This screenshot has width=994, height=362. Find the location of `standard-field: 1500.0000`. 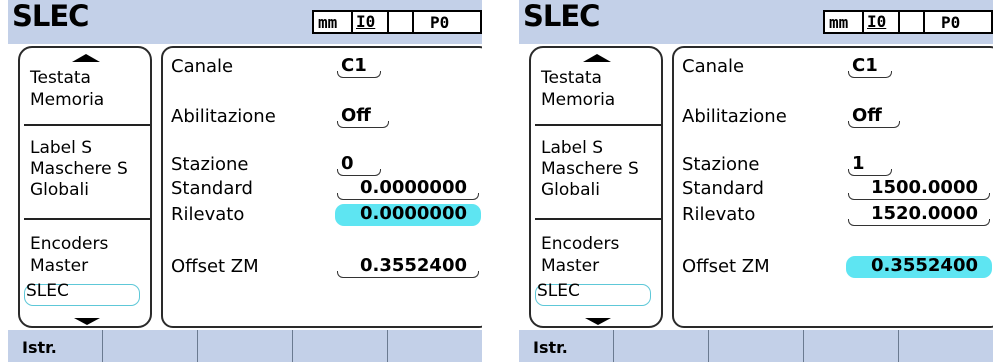

standard-field: 1500.0000 is located at coordinates (919, 188).